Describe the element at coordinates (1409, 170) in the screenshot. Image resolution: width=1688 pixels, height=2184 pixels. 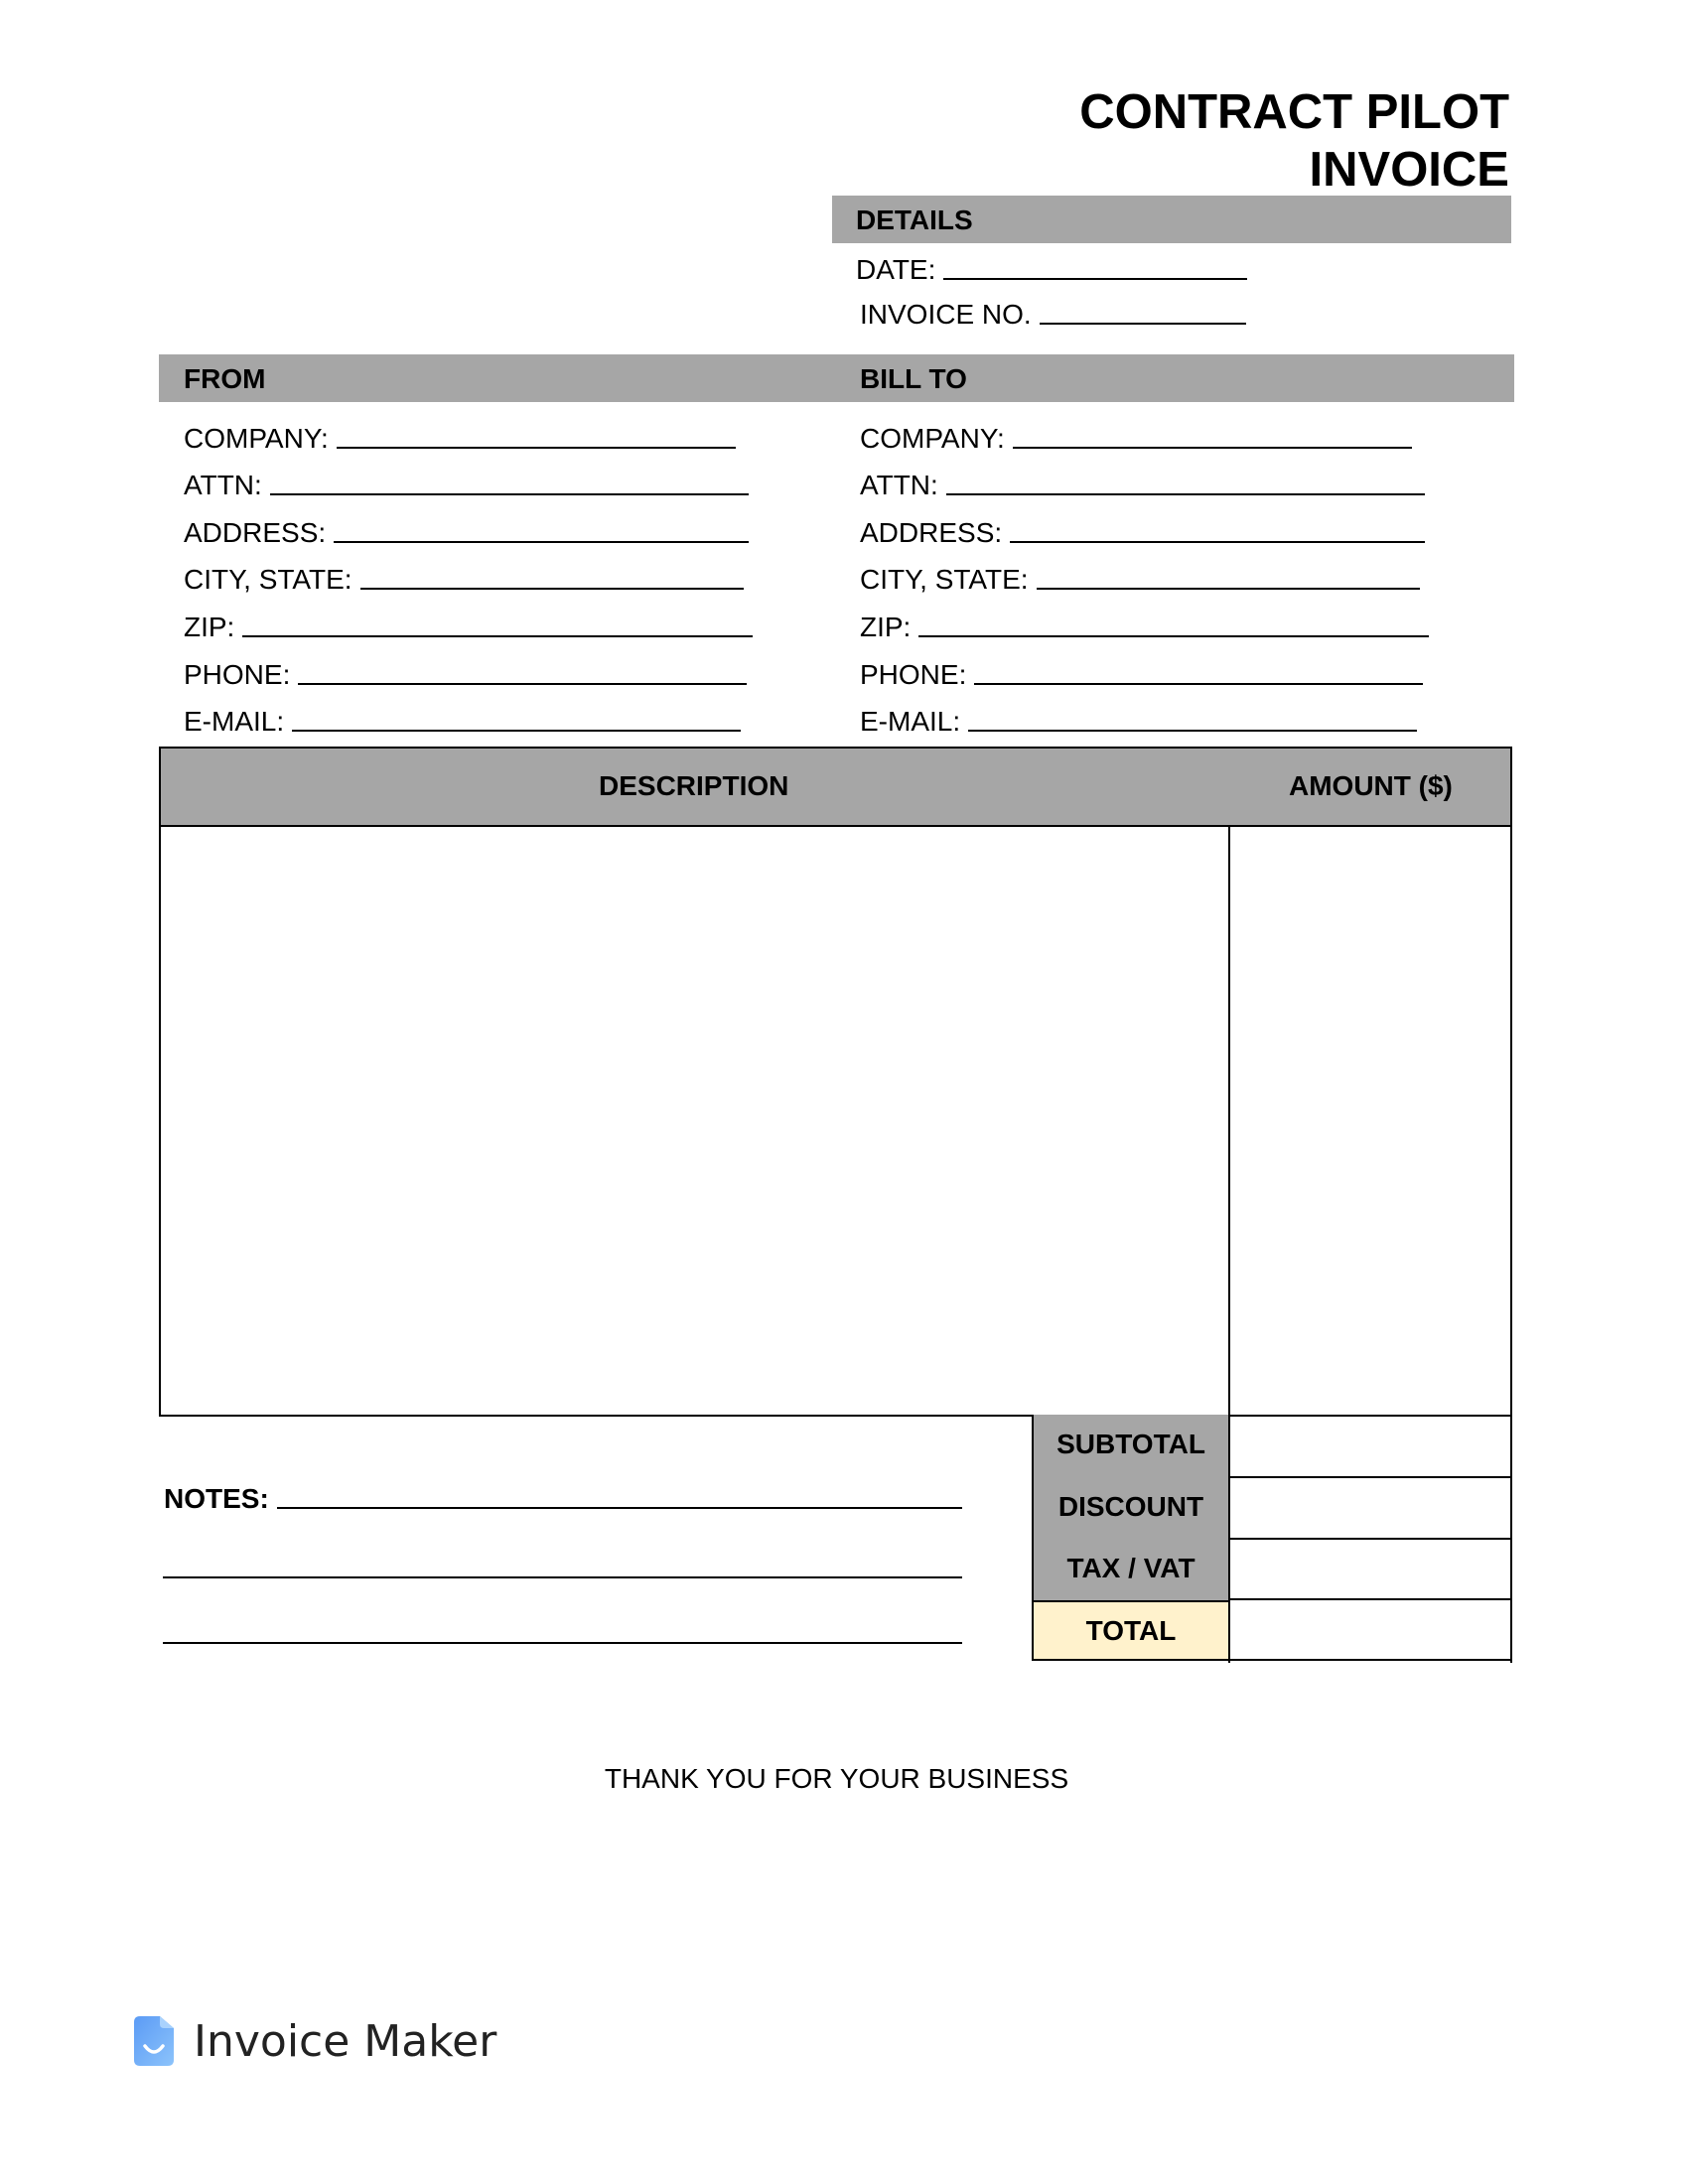
I see `document-title-line2: INVOICE` at that location.